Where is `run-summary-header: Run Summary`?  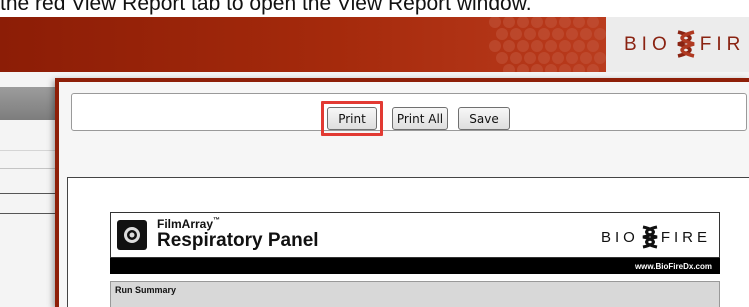 run-summary-header: Run Summary is located at coordinates (415, 294).